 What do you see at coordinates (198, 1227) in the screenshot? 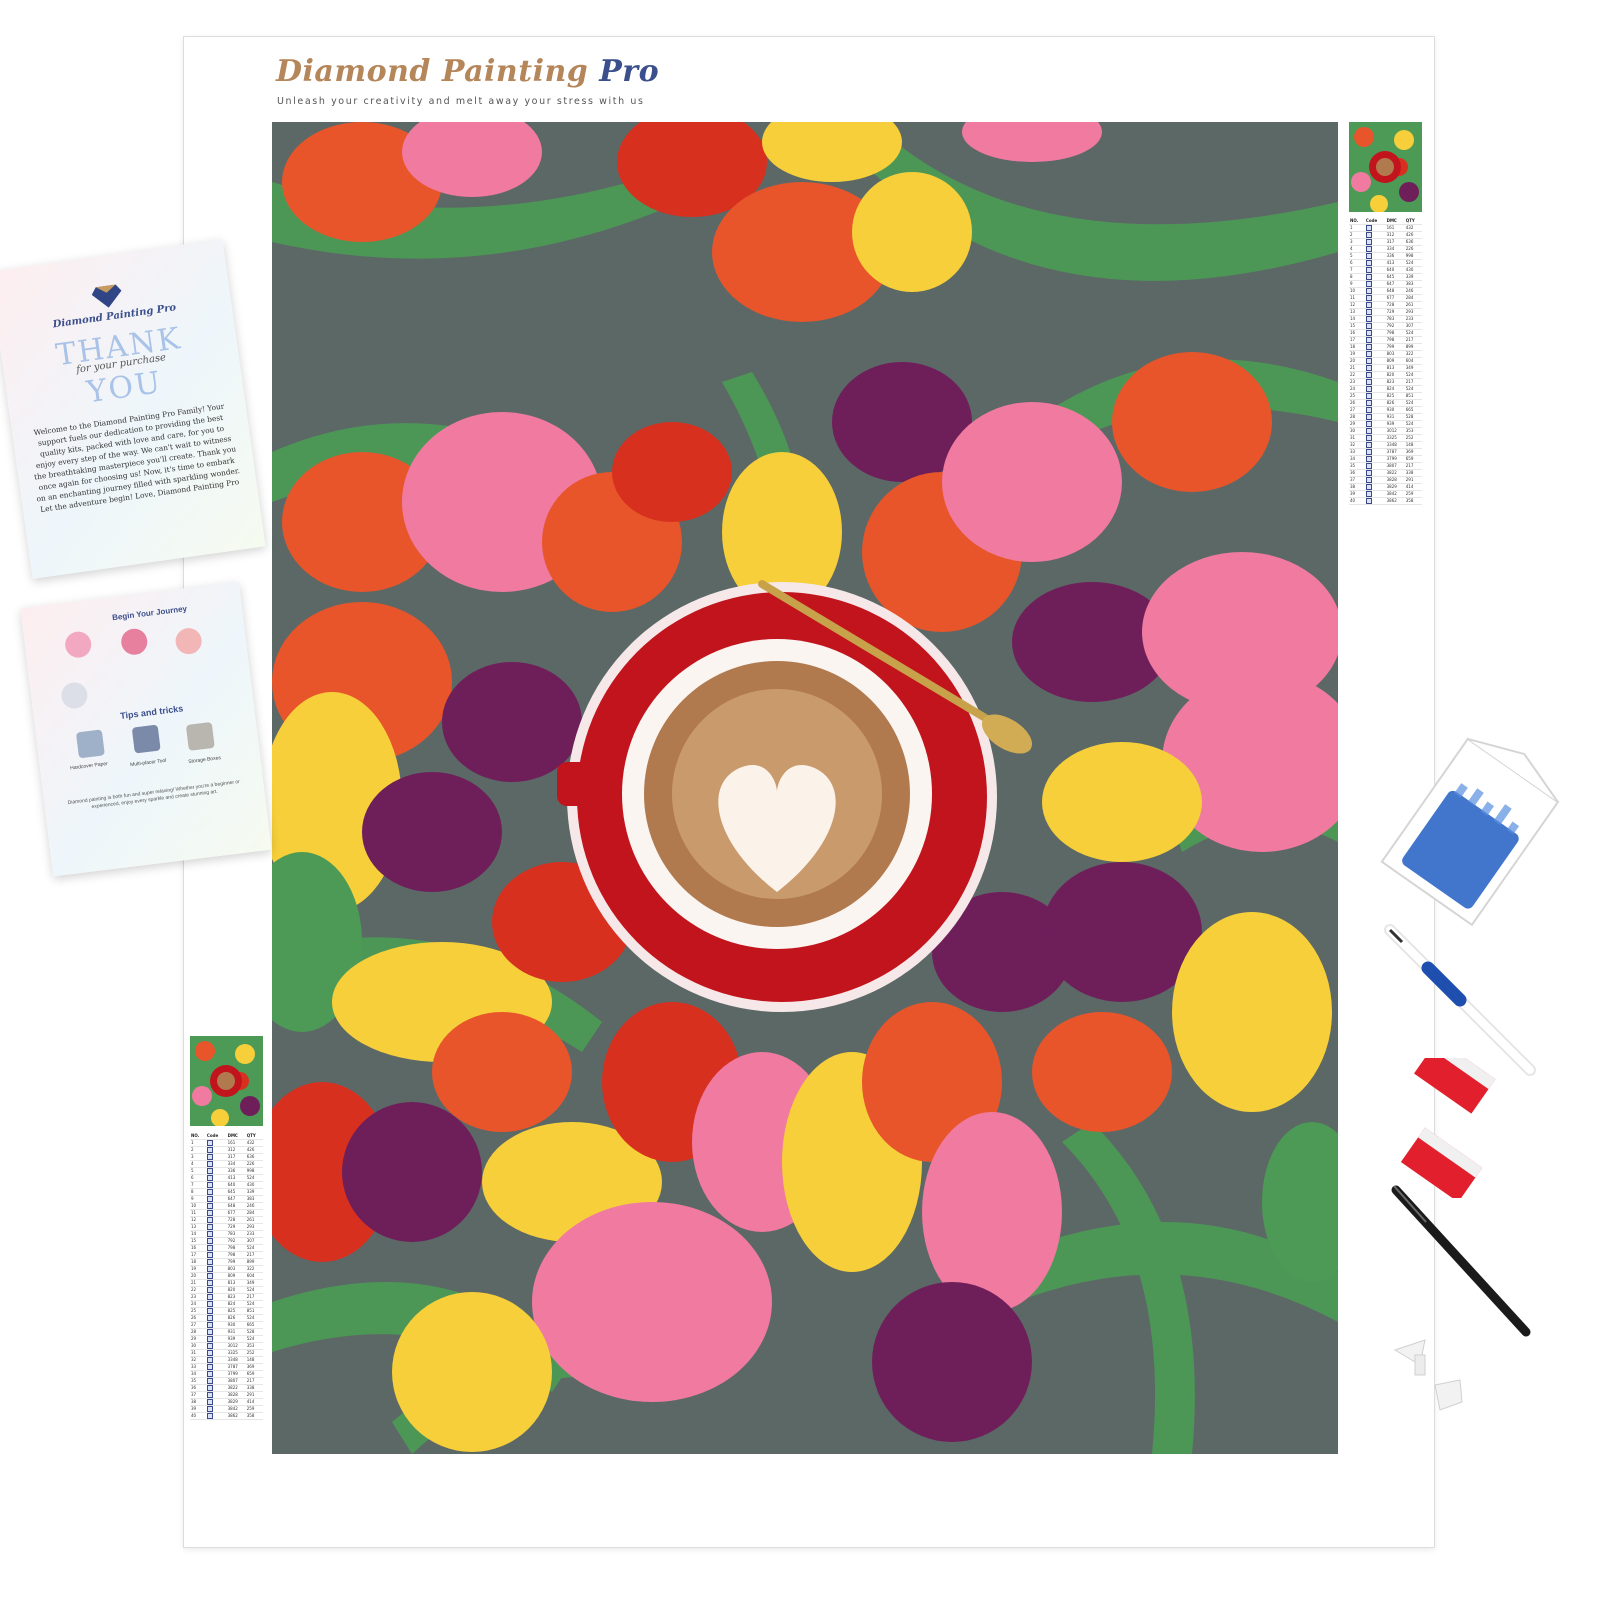
I see `legend-cell: 13` at bounding box center [198, 1227].